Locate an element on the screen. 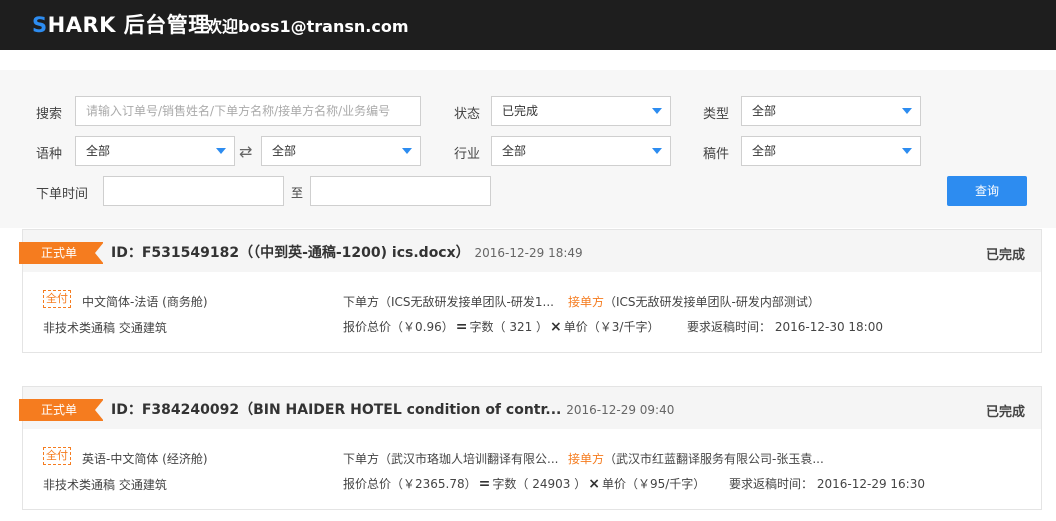 The height and width of the screenshot is (521, 1056). industry-select: 全部 is located at coordinates (581, 151).